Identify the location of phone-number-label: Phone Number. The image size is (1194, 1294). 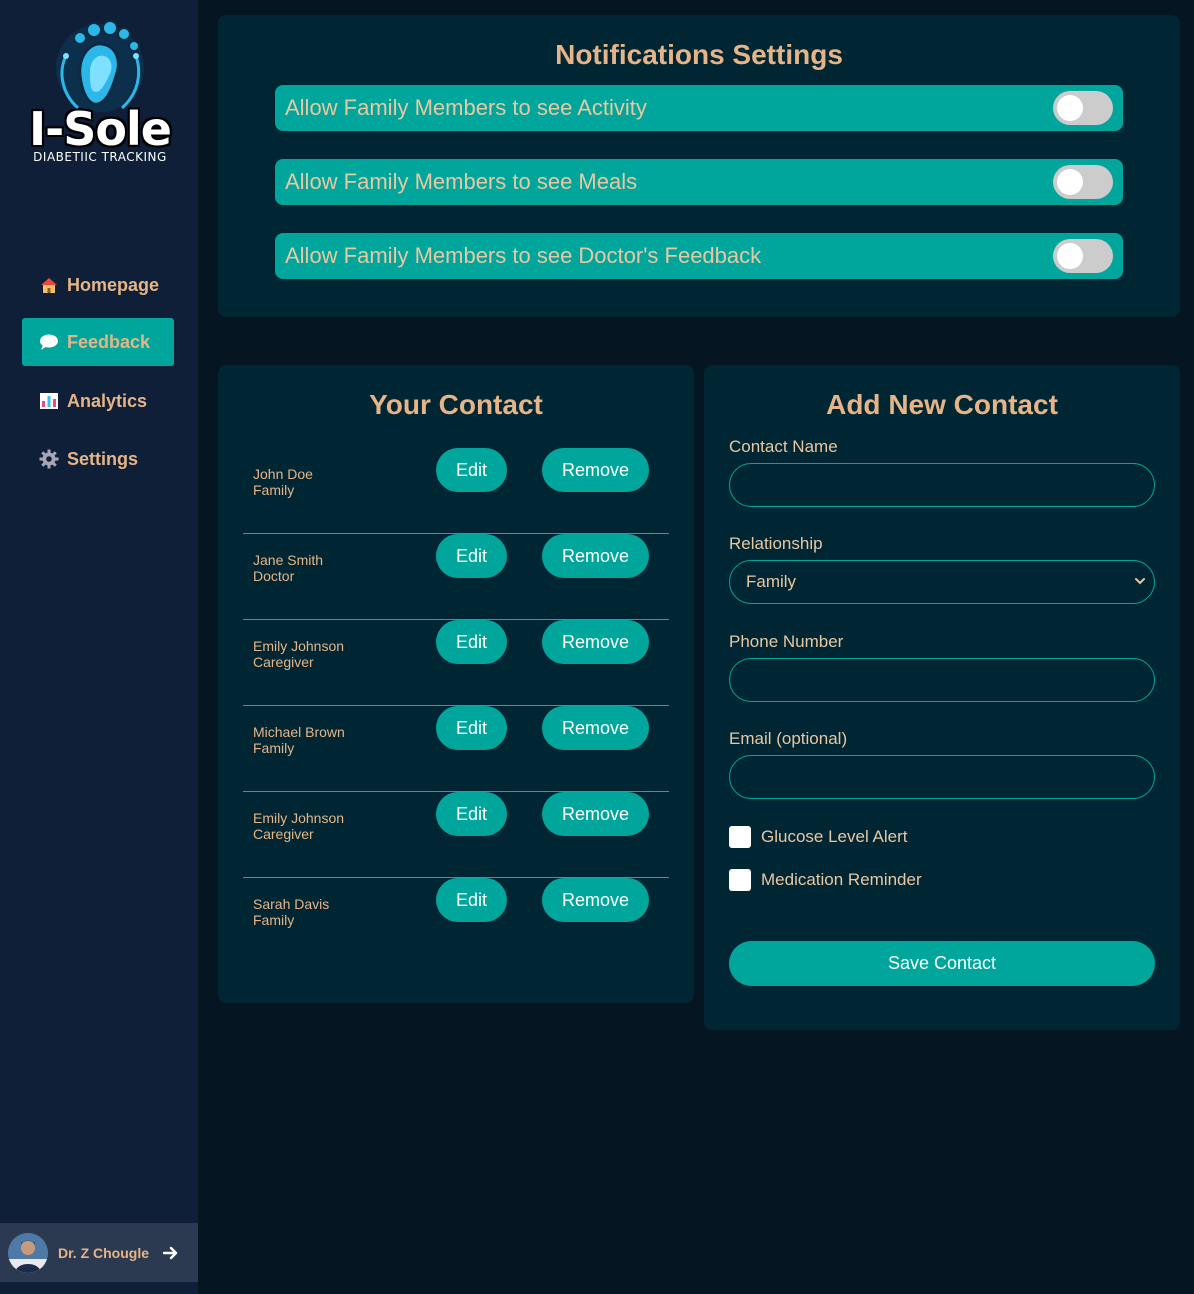
(786, 641).